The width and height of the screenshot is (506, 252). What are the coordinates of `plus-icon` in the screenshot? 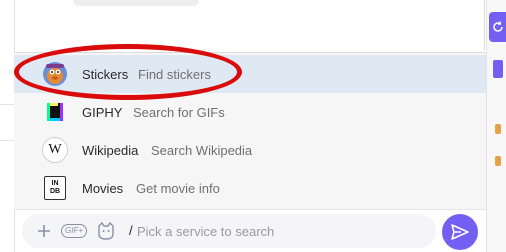 It's located at (44, 231).